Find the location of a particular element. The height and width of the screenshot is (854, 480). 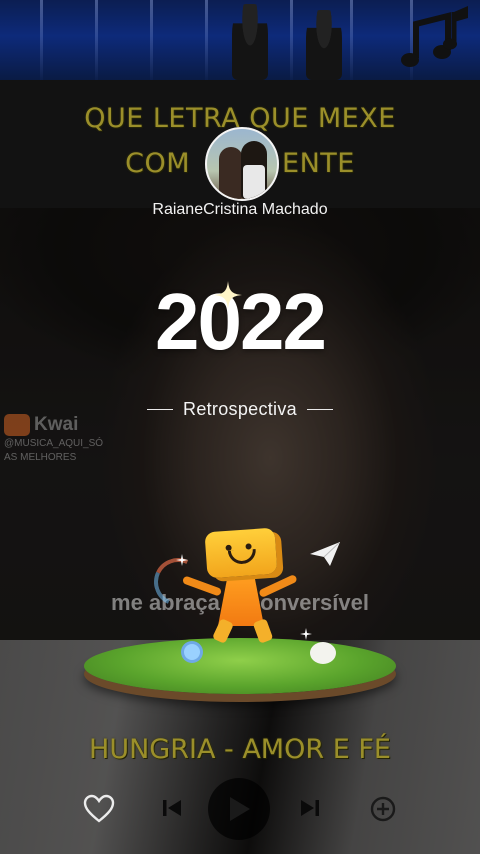

divider-right is located at coordinates (319, 409).